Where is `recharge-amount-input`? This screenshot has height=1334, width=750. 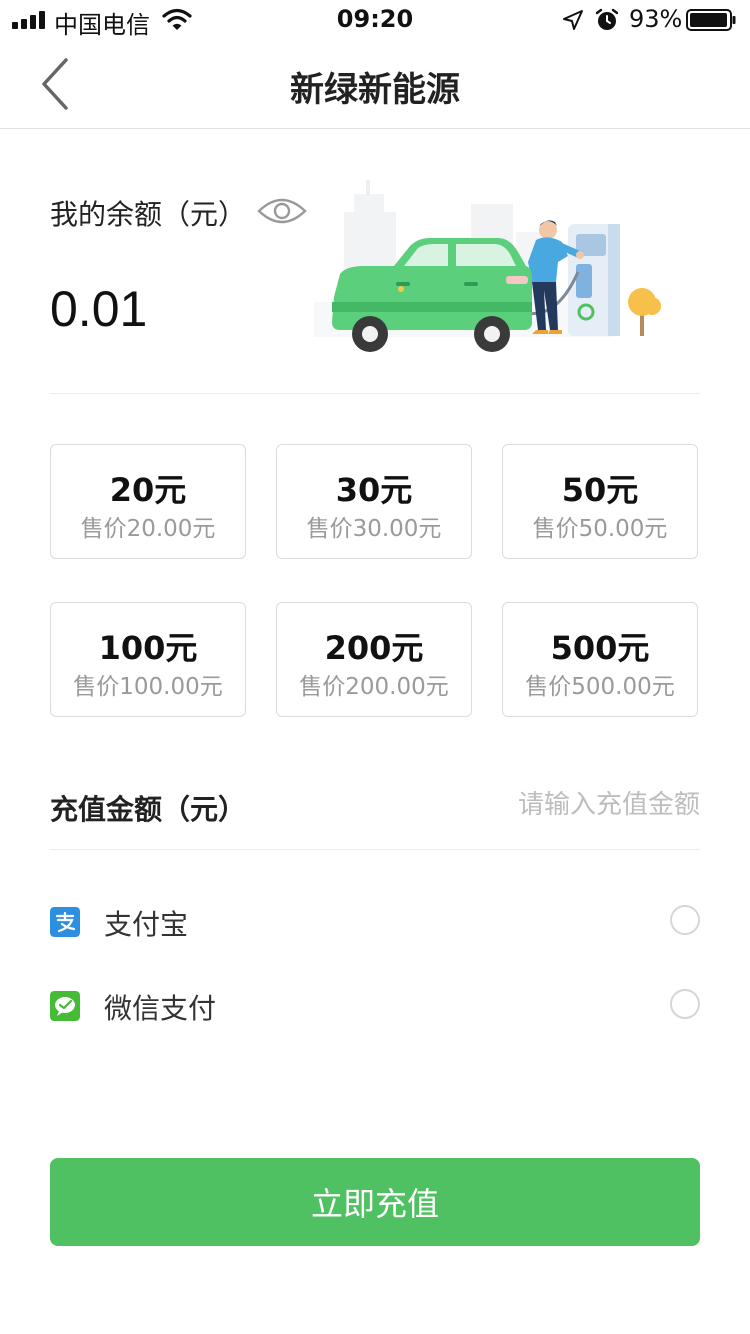
recharge-amount-input is located at coordinates (550, 805).